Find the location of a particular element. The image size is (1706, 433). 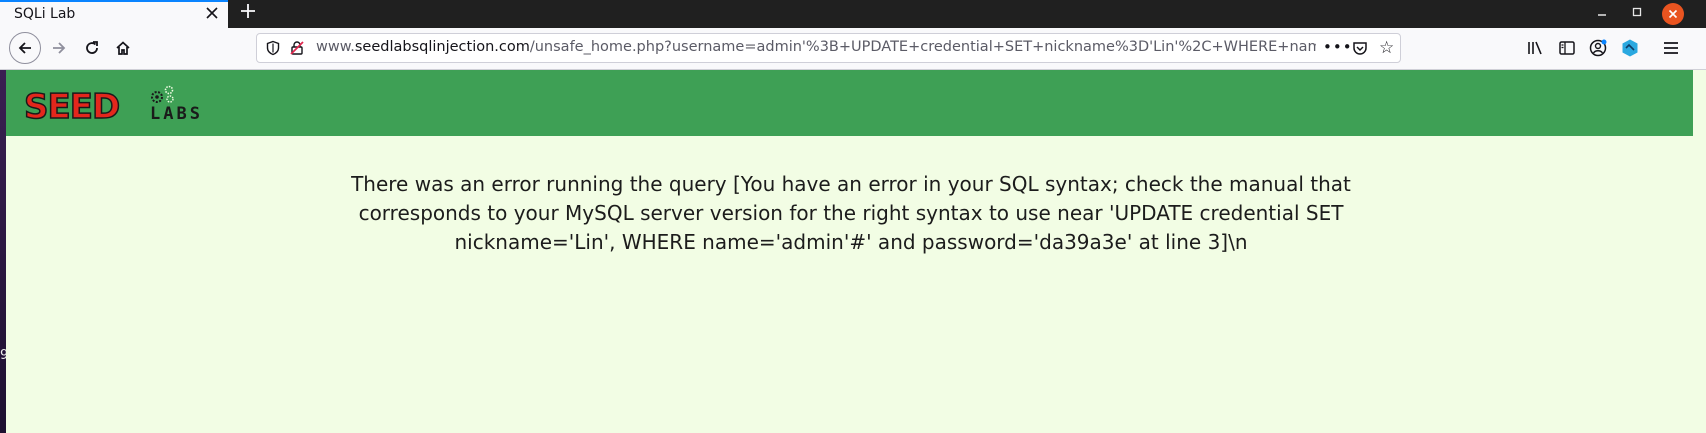

arrow-left-icon is located at coordinates (25, 48).